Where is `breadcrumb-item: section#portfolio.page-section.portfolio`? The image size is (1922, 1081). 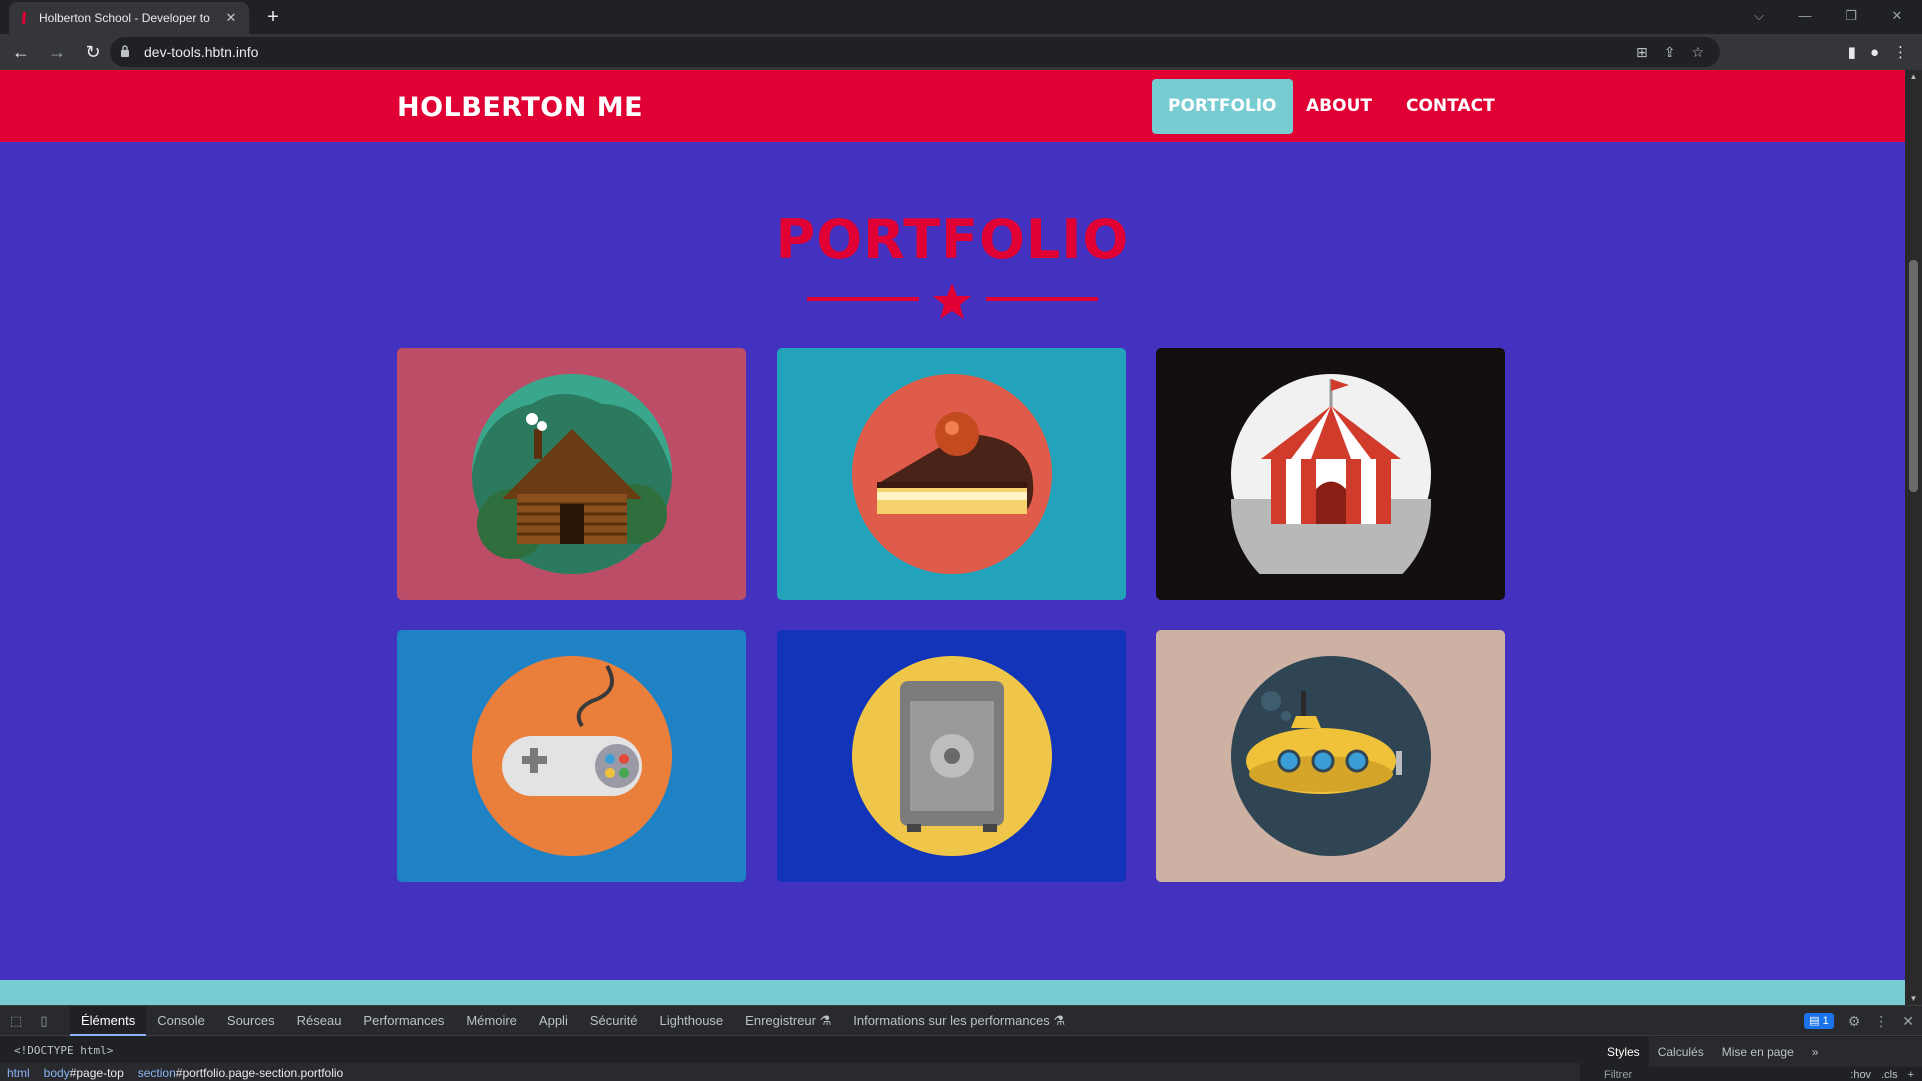 breadcrumb-item: section#portfolio.page-section.portfolio is located at coordinates (240, 1073).